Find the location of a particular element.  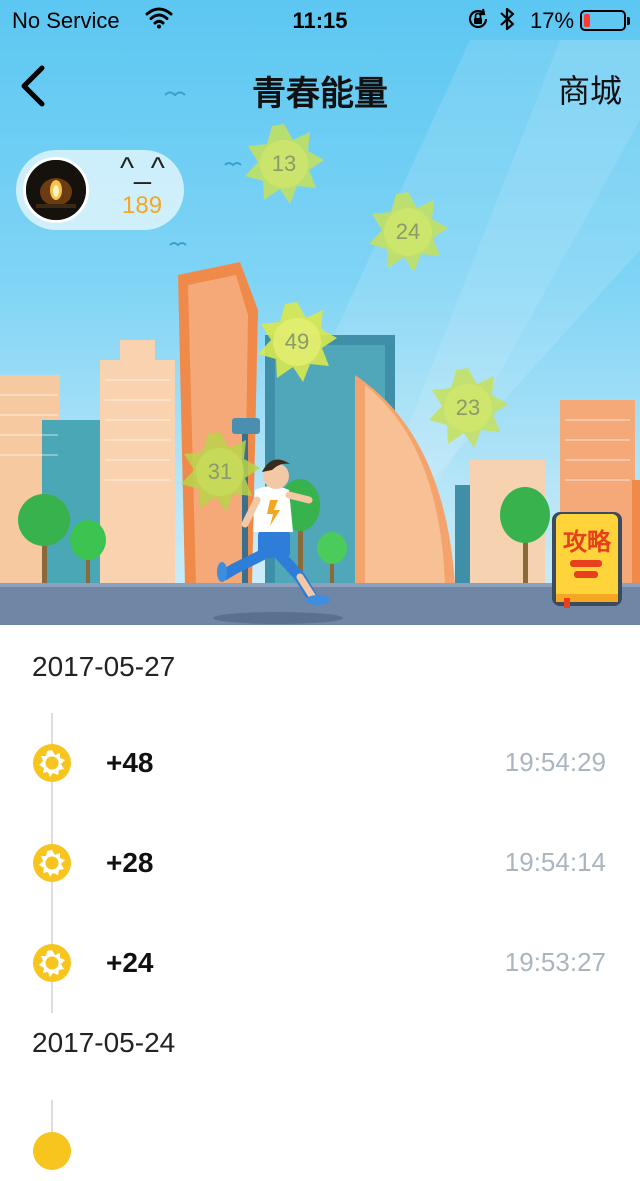

energy-bubble: 24 is located at coordinates (408, 232).